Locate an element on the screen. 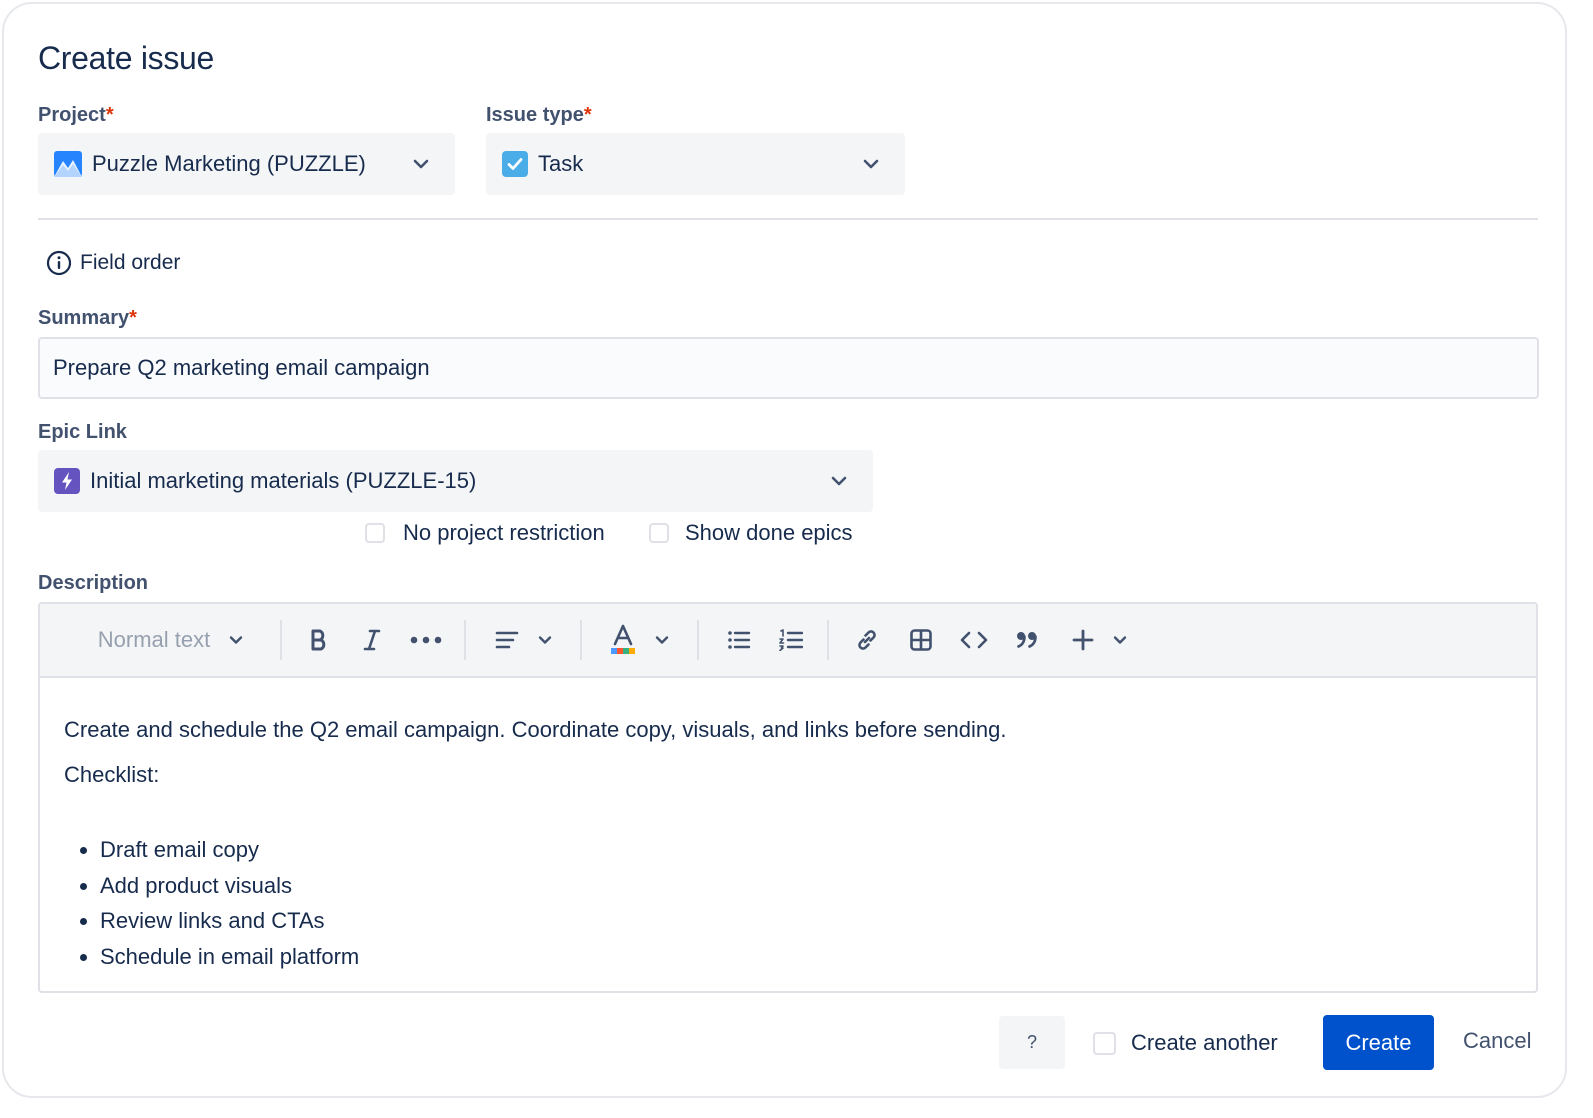 The image size is (1593, 1118). code-icon is located at coordinates (974, 640).